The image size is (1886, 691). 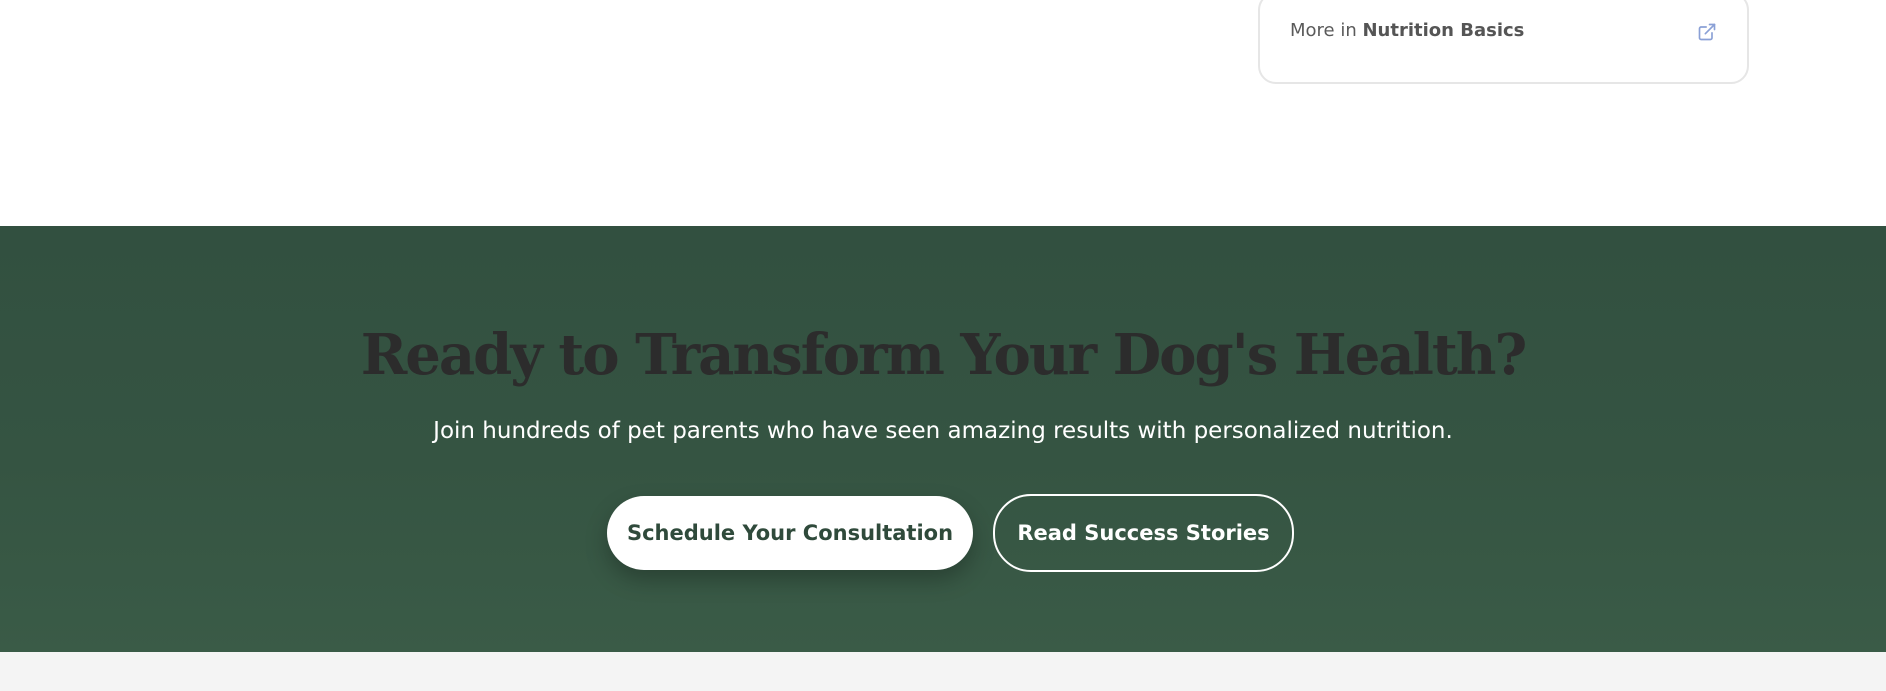 I want to click on more-in-category-card: More in Nutrition Basics, so click(x=1503, y=42).